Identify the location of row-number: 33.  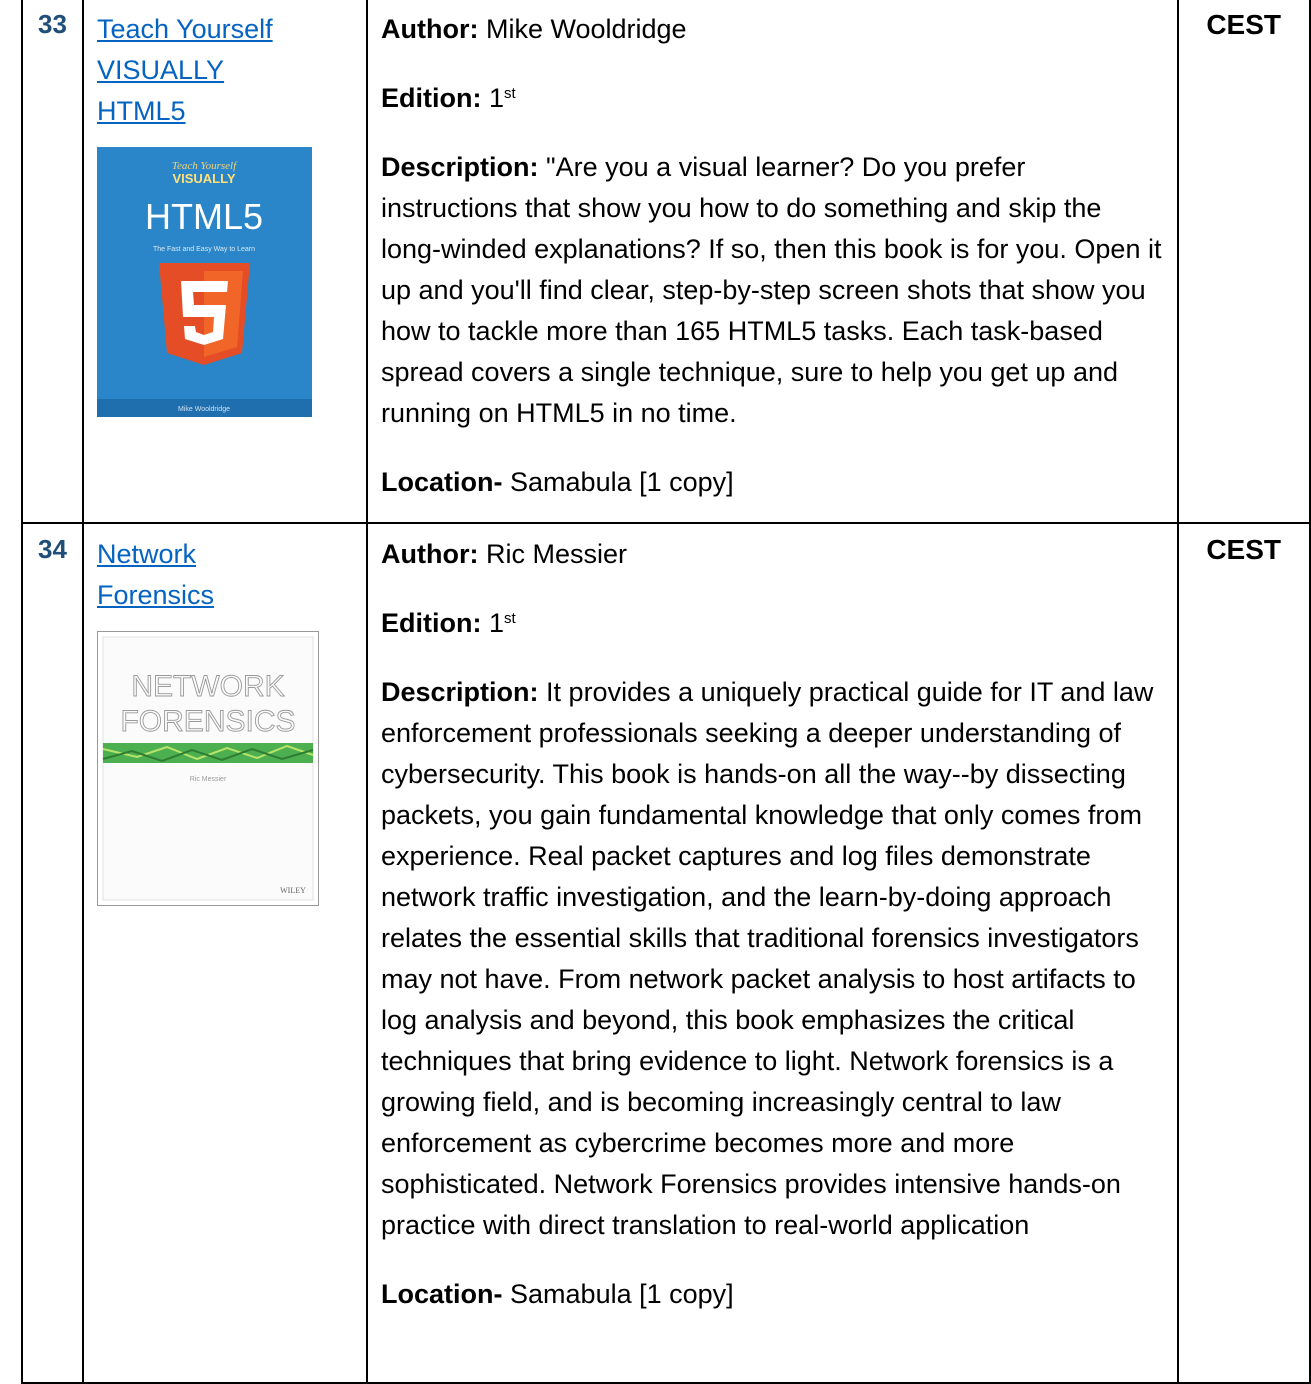
(52, 262).